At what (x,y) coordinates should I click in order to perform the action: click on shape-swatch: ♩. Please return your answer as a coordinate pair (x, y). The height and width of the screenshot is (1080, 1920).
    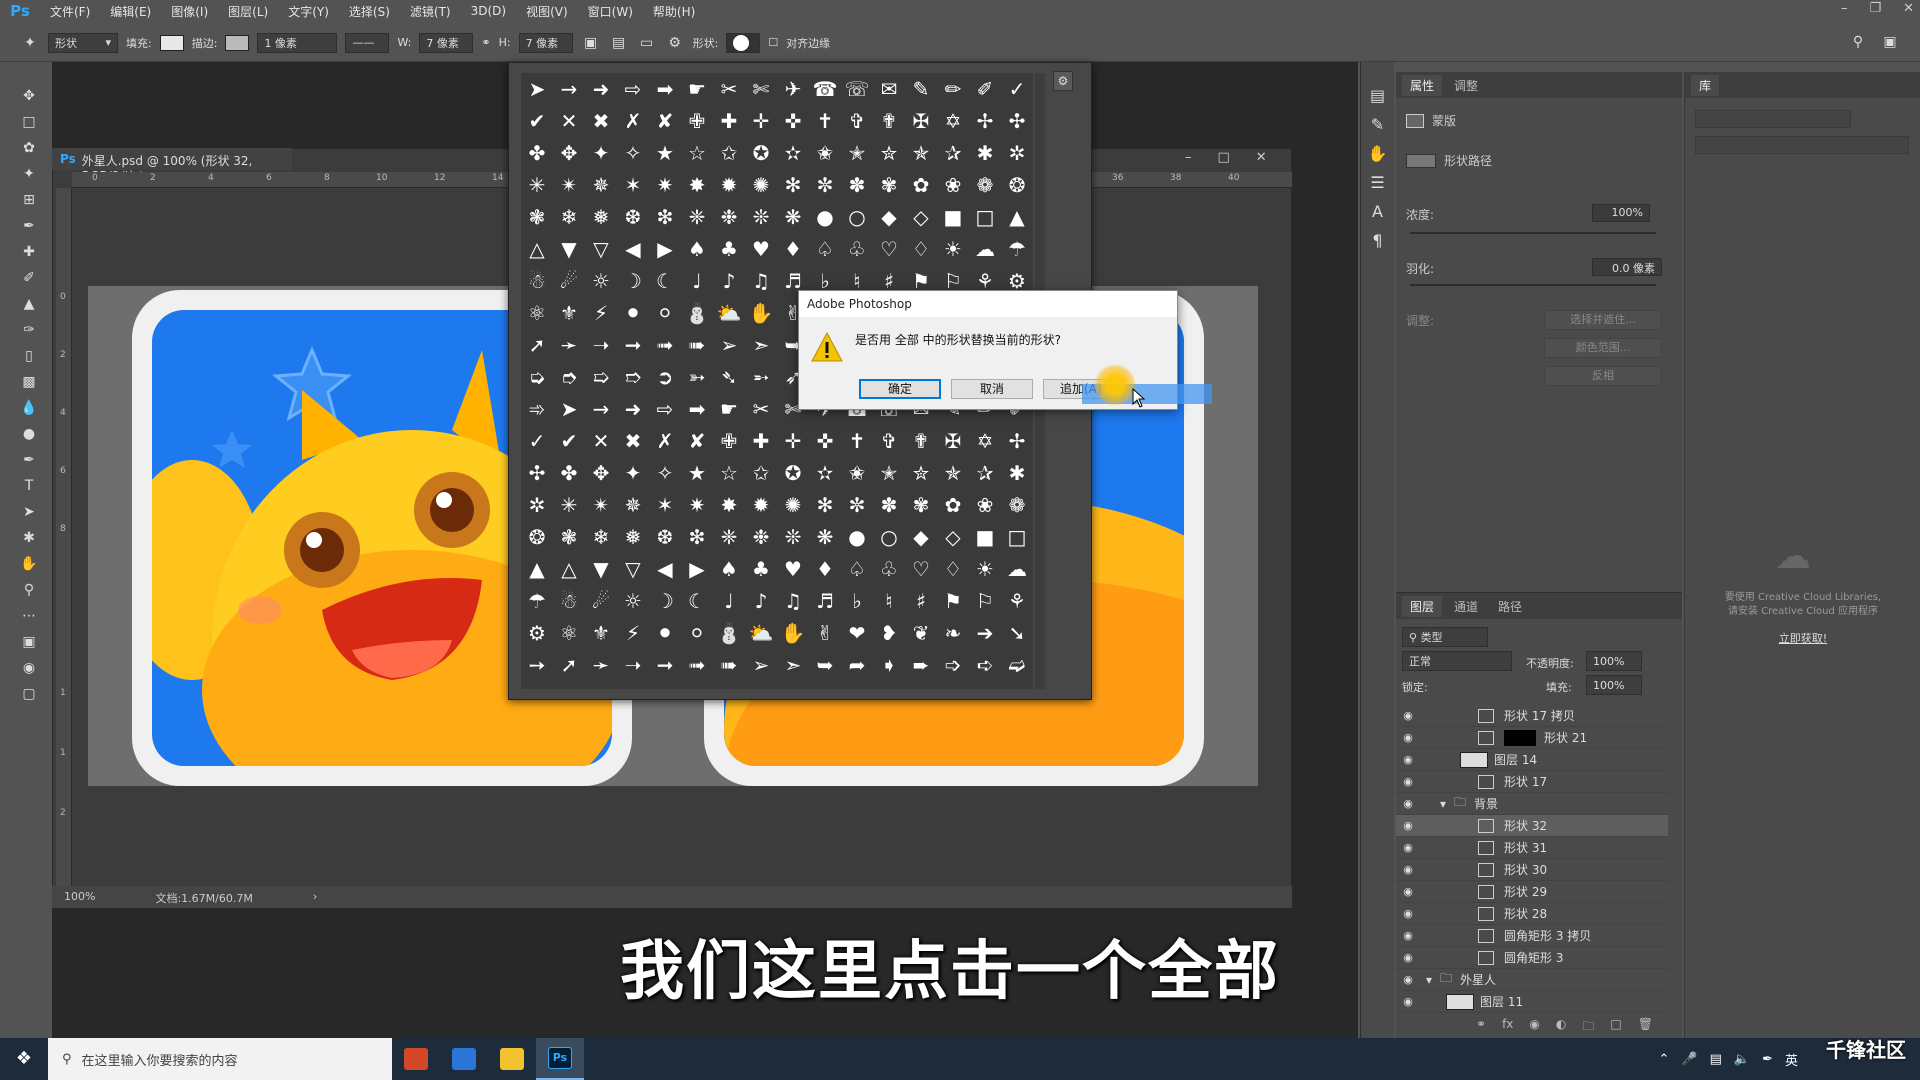
    Looking at the image, I should click on (697, 281).